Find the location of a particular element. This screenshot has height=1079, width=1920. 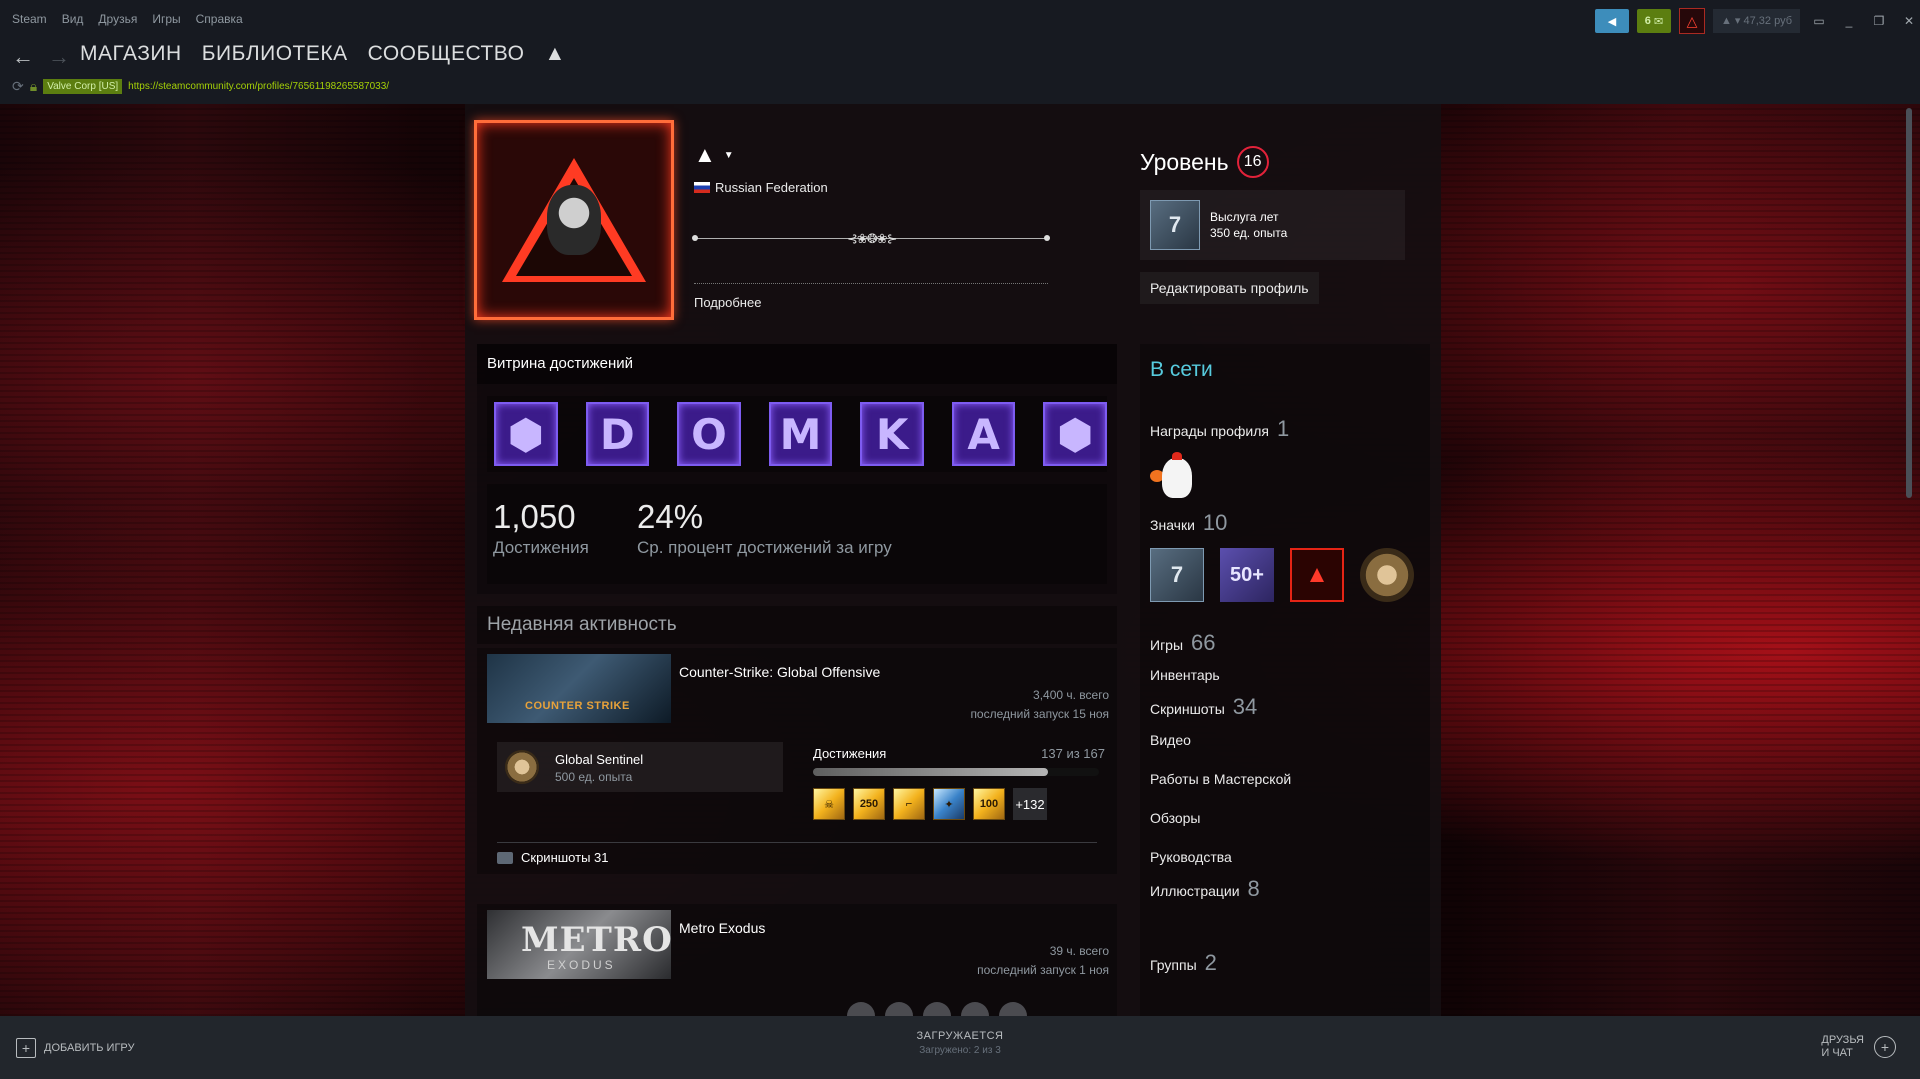

showcase-achievement-5: K is located at coordinates (892, 434).